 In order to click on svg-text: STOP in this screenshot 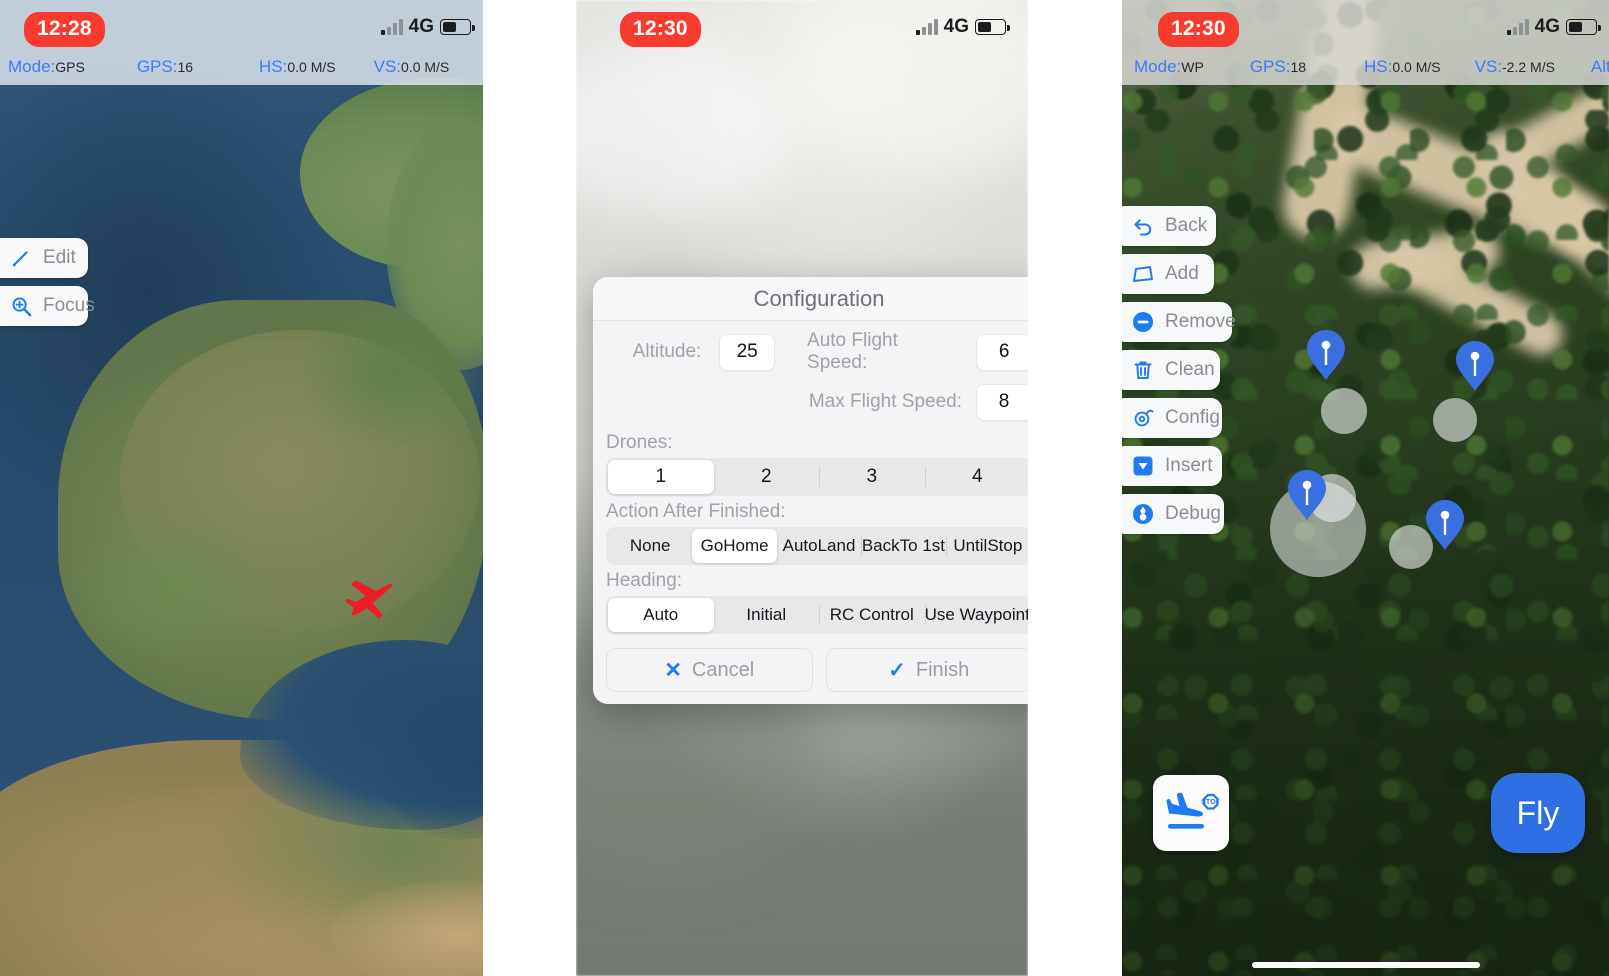, I will do `click(1210, 801)`.